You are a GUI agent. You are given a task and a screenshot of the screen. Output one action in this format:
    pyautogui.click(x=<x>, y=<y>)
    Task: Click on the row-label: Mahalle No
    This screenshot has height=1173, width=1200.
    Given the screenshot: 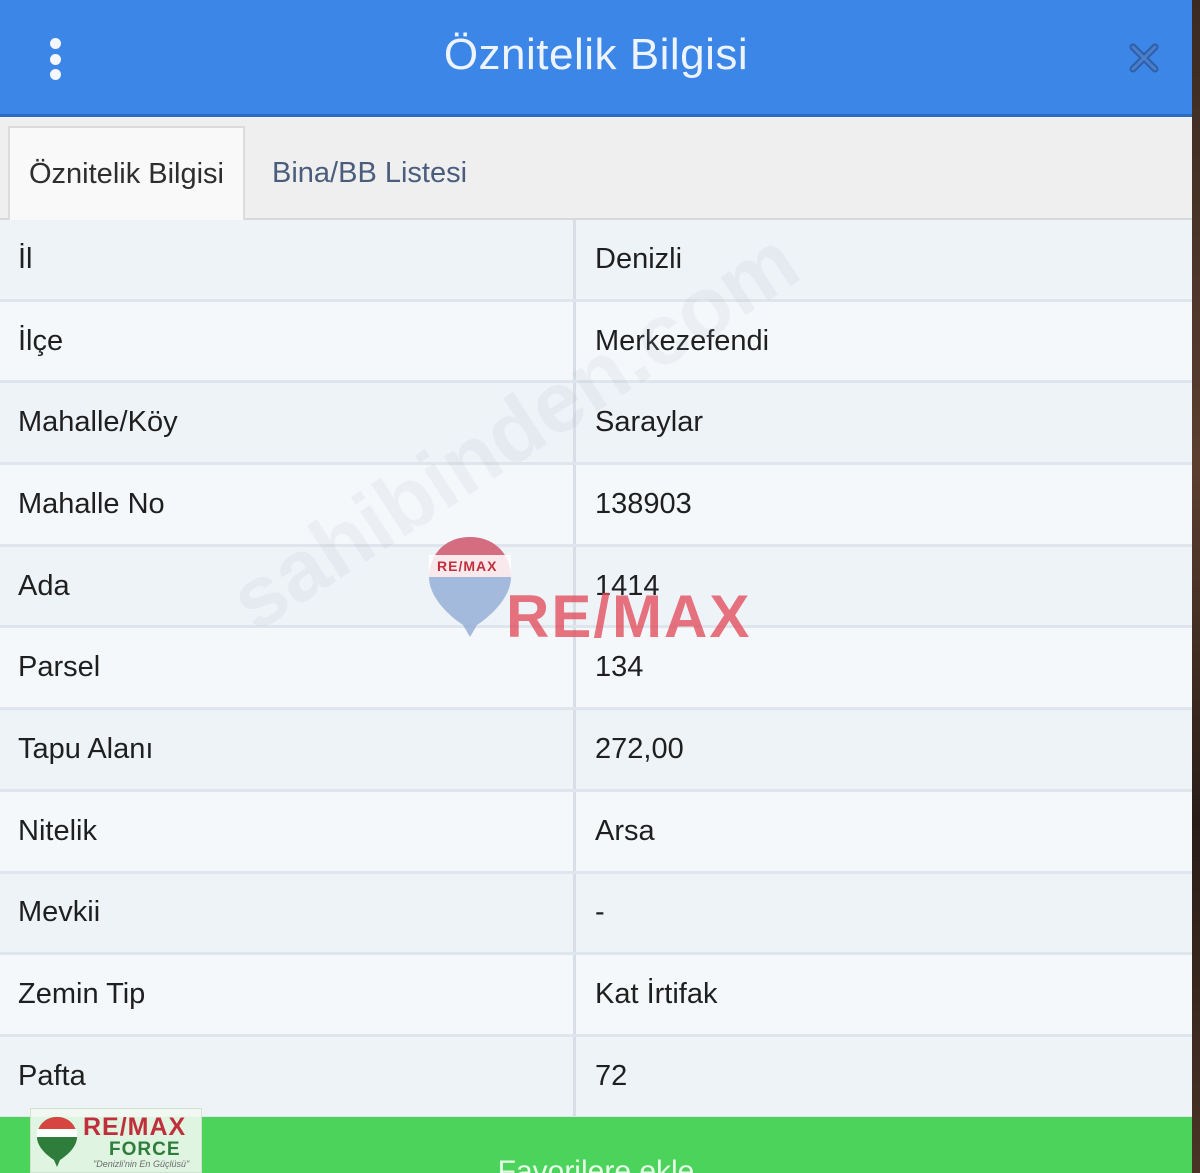 What is the action you would take?
    pyautogui.click(x=91, y=503)
    